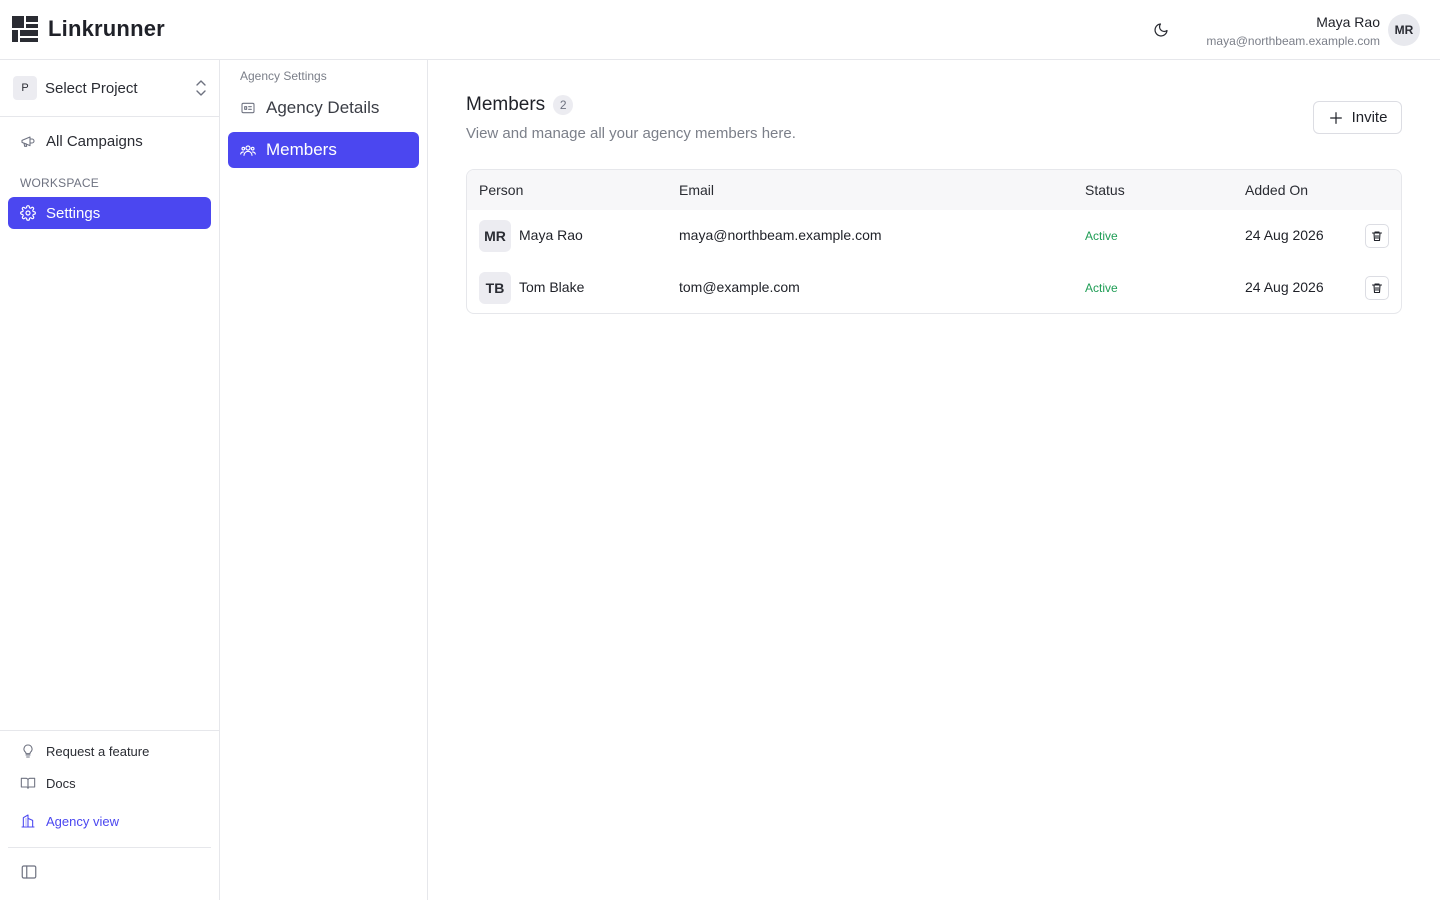  Describe the element at coordinates (551, 235) in the screenshot. I see `member-name: Maya Rao` at that location.